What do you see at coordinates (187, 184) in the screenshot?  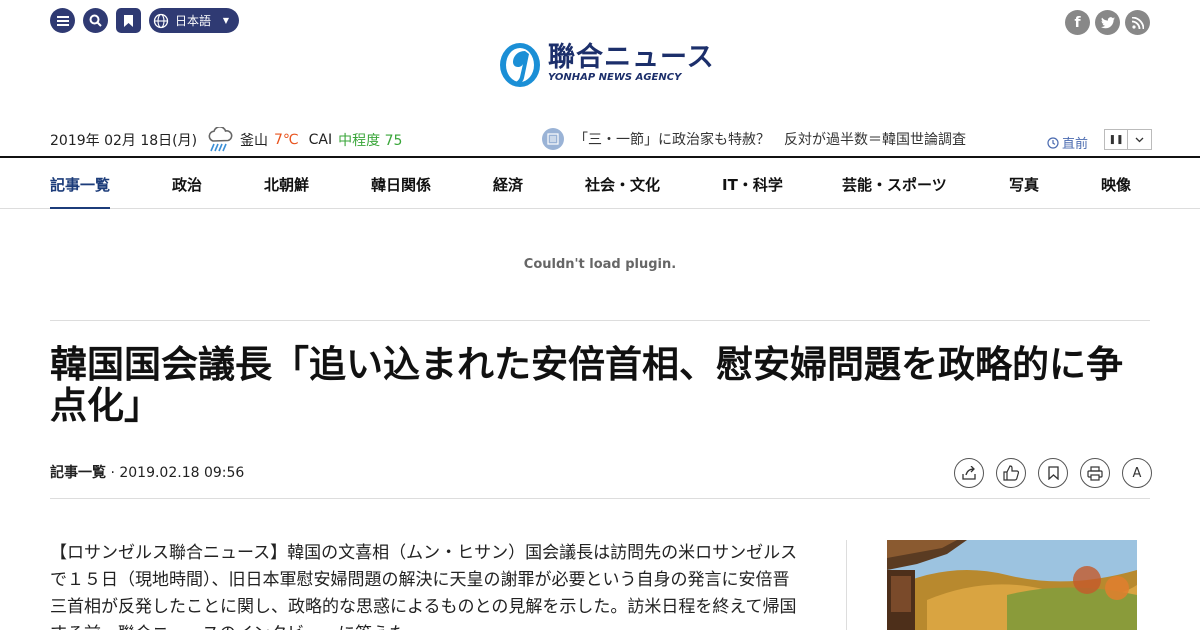 I see `nav-item-politics: 政治` at bounding box center [187, 184].